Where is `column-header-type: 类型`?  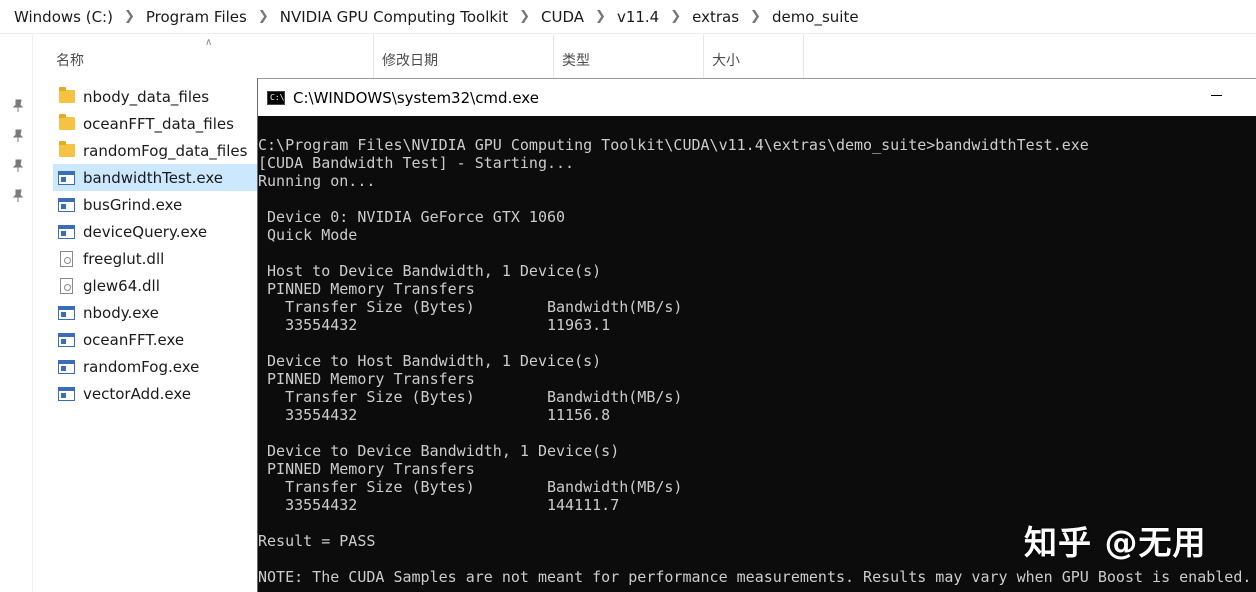 column-header-type: 类型 is located at coordinates (633, 58).